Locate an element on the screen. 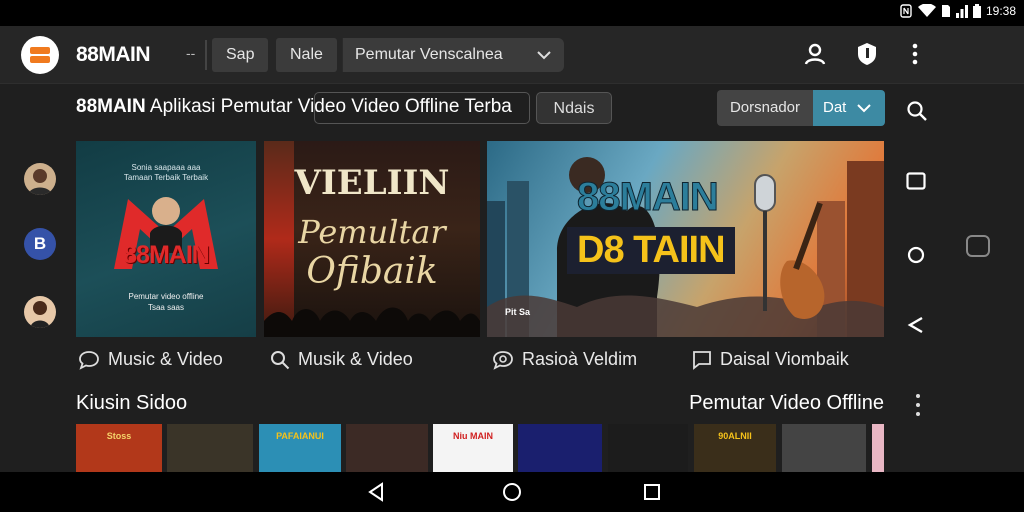 The height and width of the screenshot is (512, 1024). page-title-brand: 88MAIN is located at coordinates (111, 106).